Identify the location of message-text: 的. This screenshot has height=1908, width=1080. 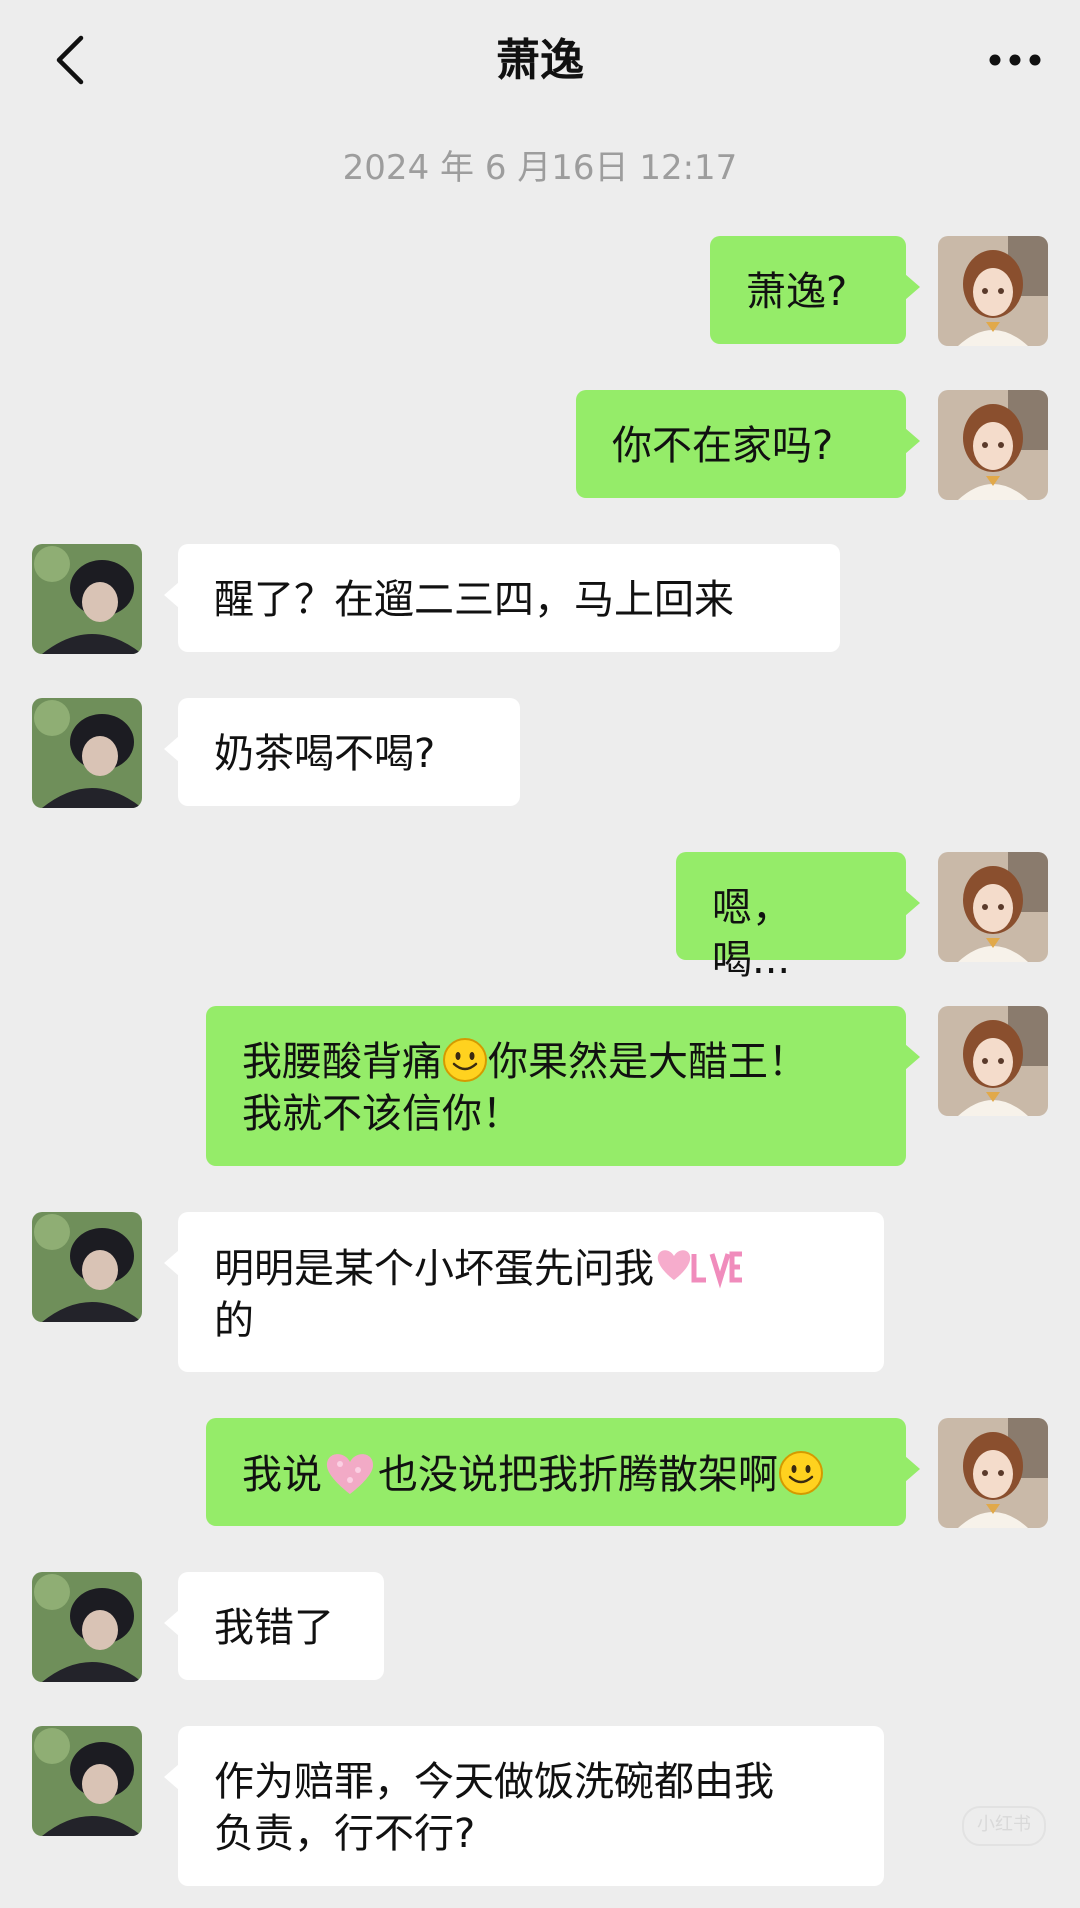
(234, 1321).